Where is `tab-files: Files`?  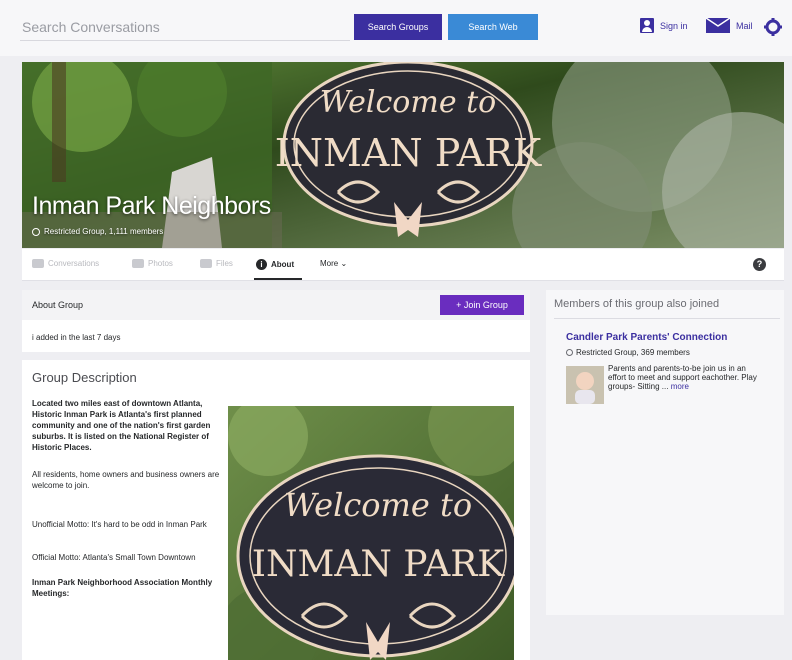 tab-files: Files is located at coordinates (216, 263).